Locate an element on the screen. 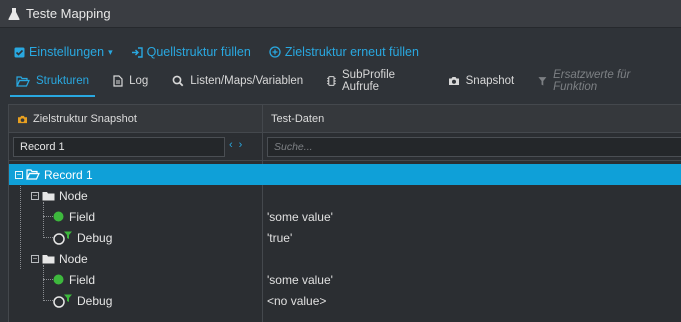 This screenshot has height=322, width=681. tab-log: Log is located at coordinates (130, 81).